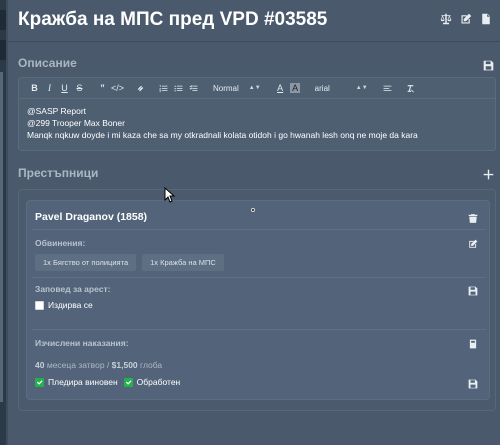  I want to click on description-heading: Описание, so click(47, 63).